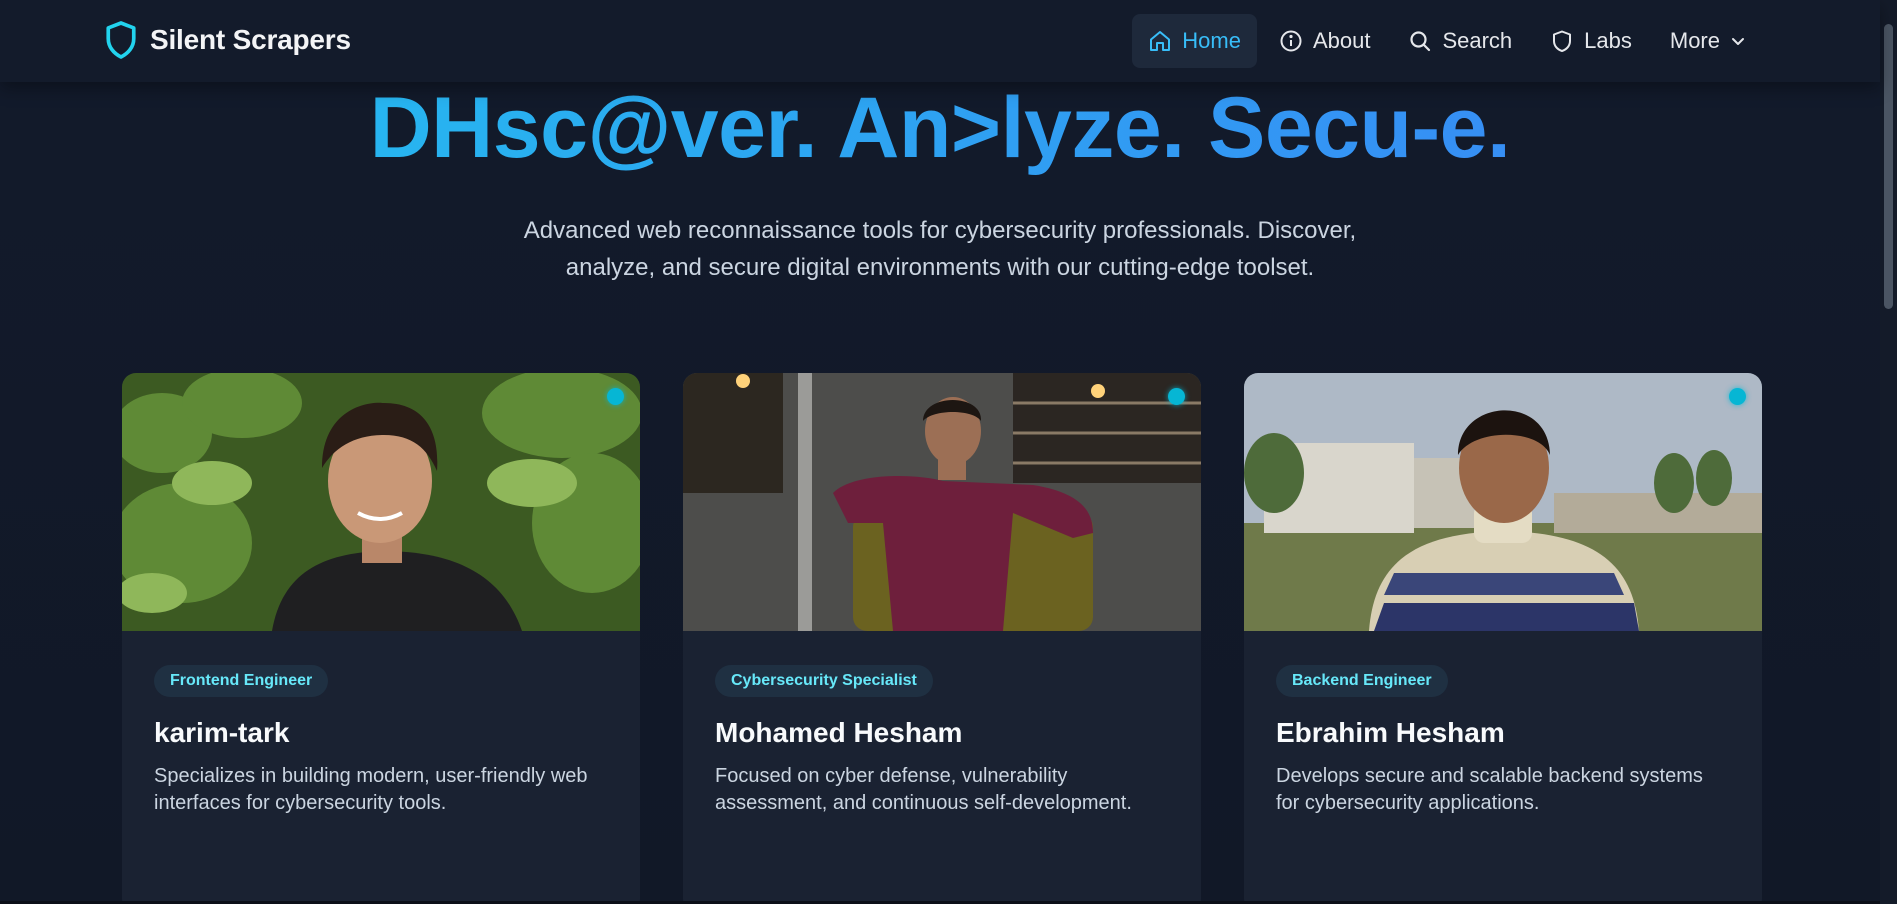  I want to click on role-badge: Frontend Engineer, so click(241, 681).